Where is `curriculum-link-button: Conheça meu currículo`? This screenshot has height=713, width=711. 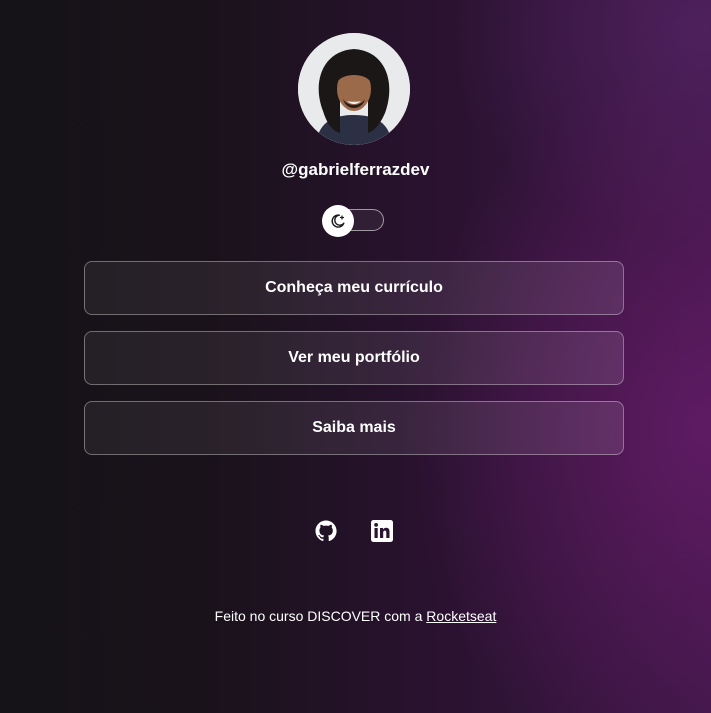 curriculum-link-button: Conheça meu currículo is located at coordinates (354, 288).